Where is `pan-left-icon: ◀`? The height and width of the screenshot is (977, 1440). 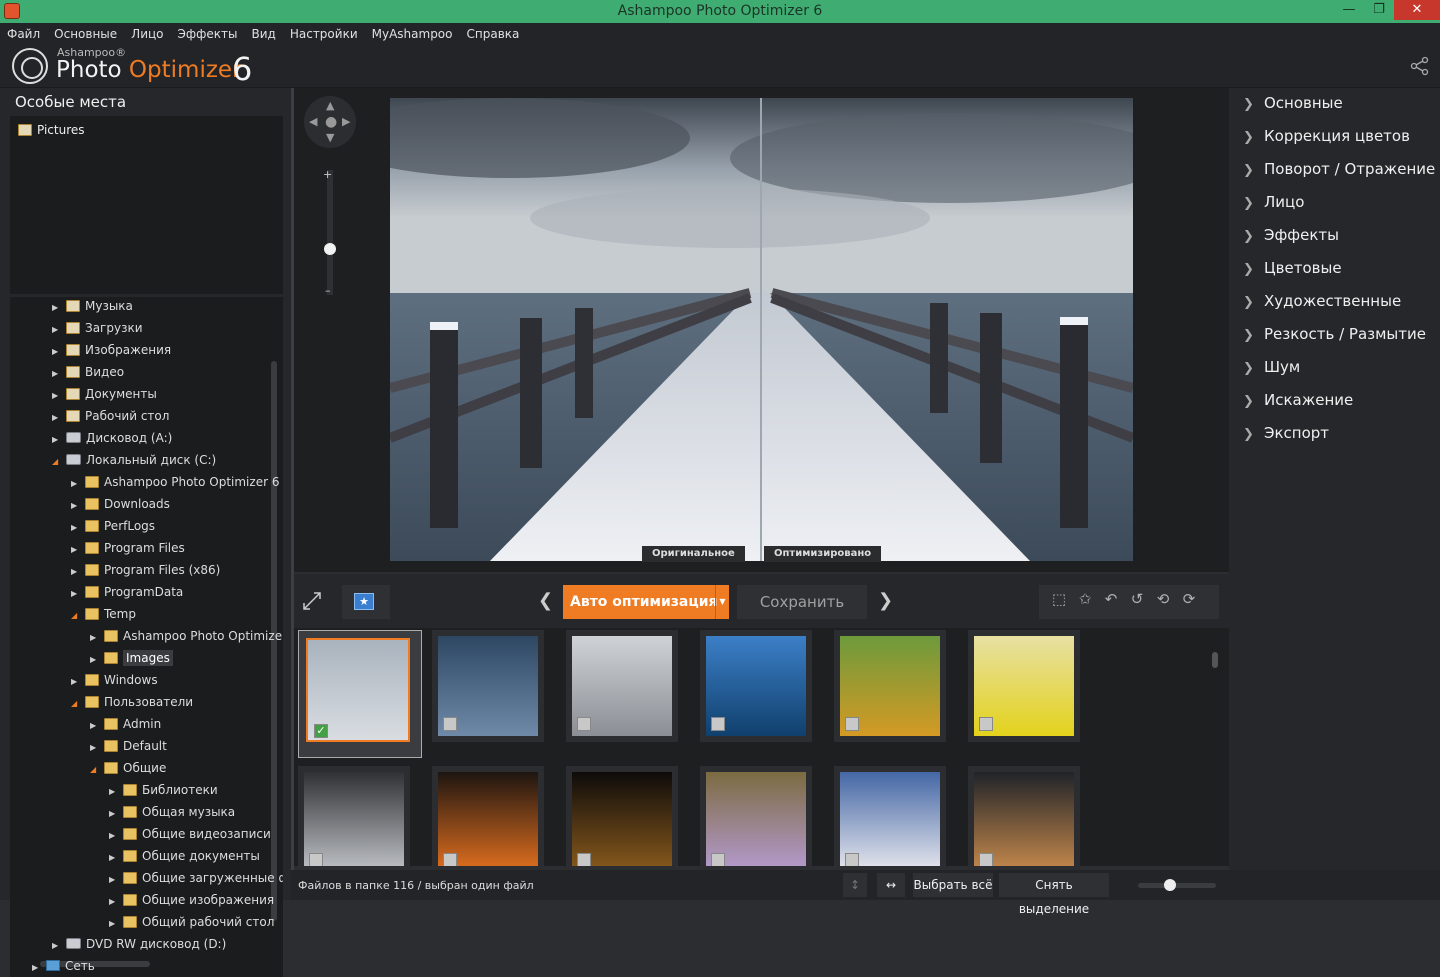
pan-left-icon: ◀ is located at coordinates (313, 121).